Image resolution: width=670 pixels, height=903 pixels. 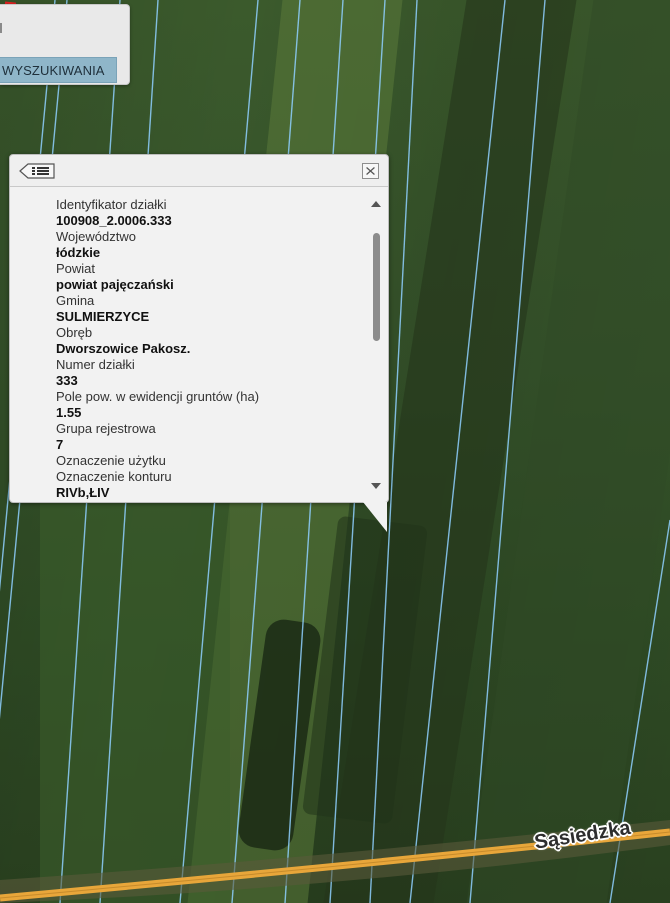 What do you see at coordinates (376, 345) in the screenshot?
I see `popup-scrollbar` at bounding box center [376, 345].